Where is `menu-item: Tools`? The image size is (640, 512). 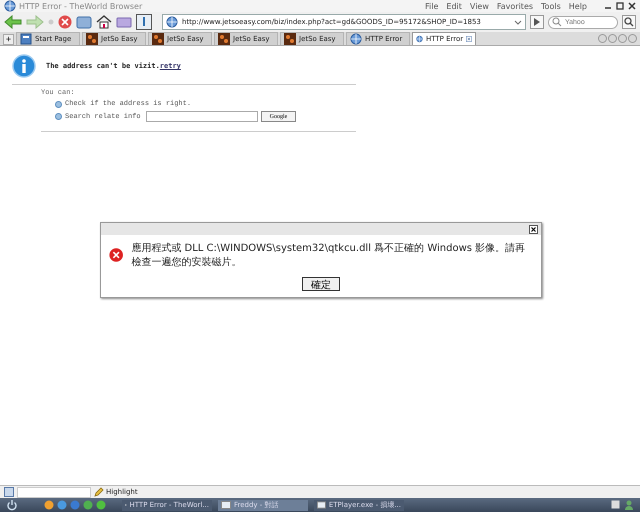 menu-item: Tools is located at coordinates (551, 6).